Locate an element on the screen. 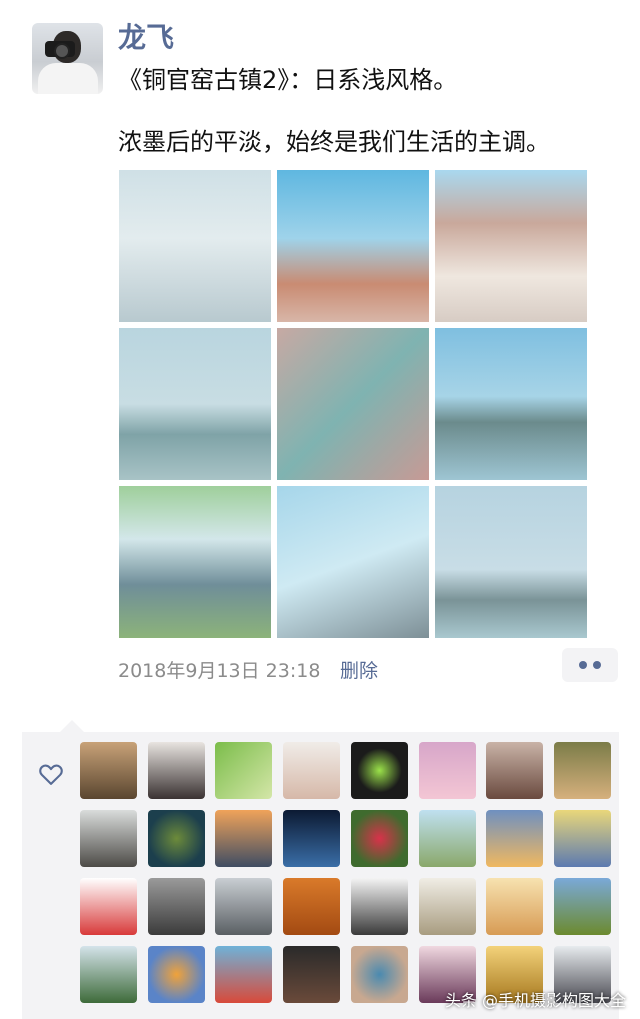 The height and width of the screenshot is (1019, 640). post-text-line1: 《铜官窑古镇2》：日系浅风格。 is located at coordinates (288, 80).